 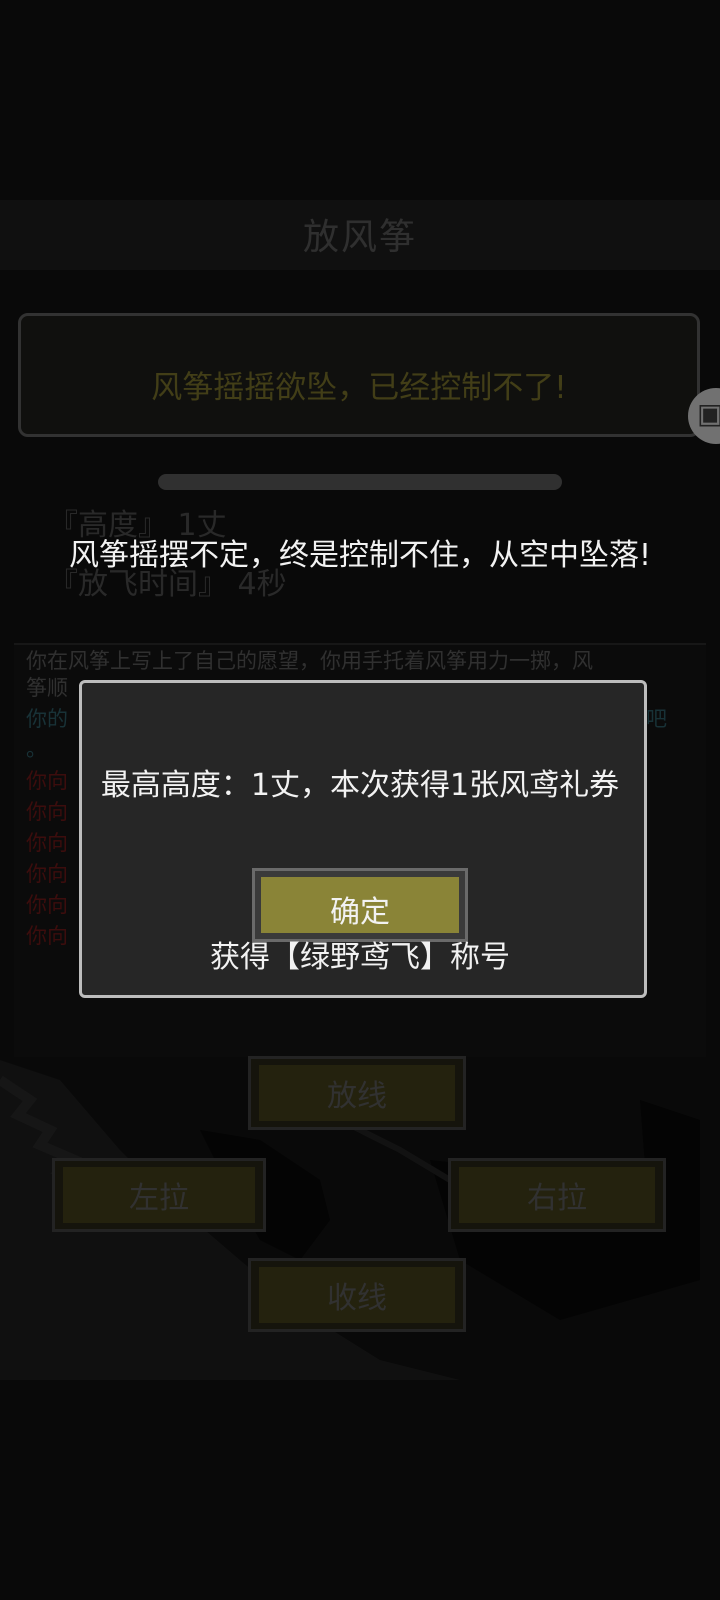 I want to click on result-message: 最高高度：1丈，本次获得1张风鸢礼券, so click(x=360, y=785).